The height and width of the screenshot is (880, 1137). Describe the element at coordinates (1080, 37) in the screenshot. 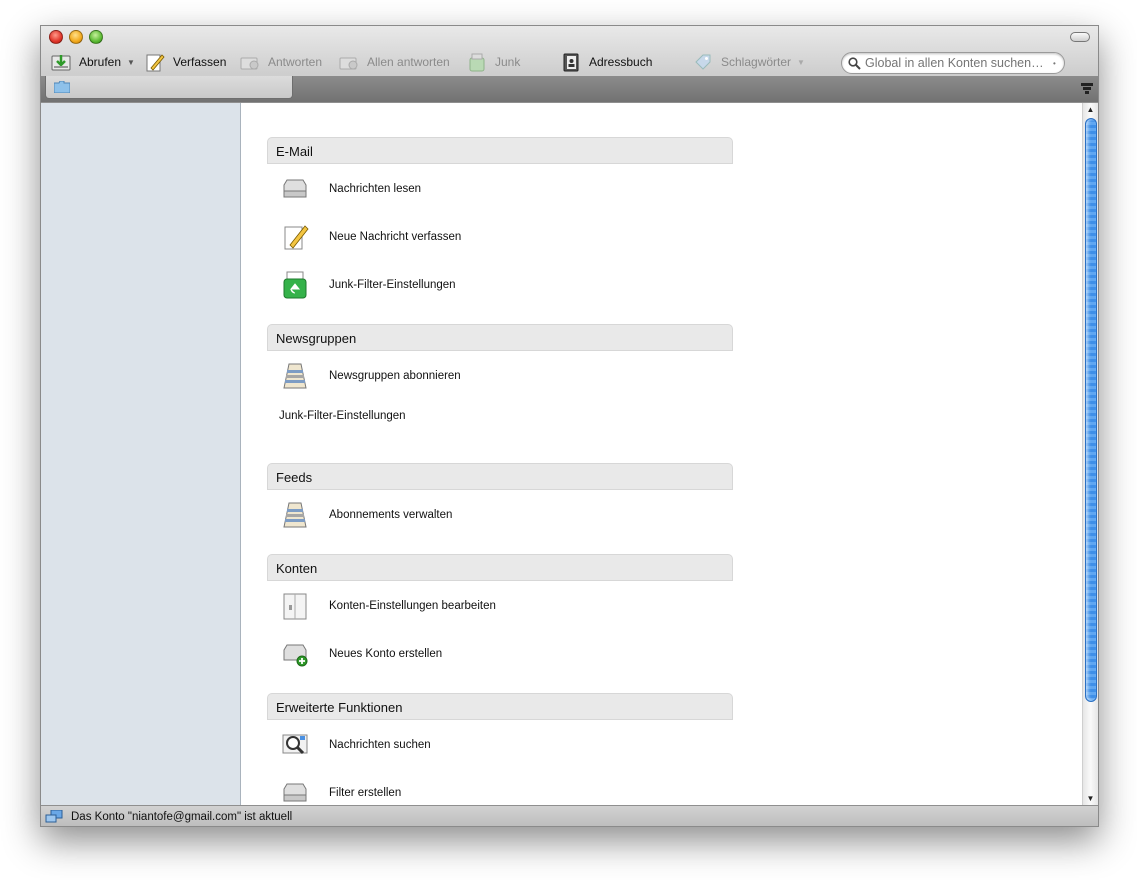

I see `toolbar-toggle-button` at that location.